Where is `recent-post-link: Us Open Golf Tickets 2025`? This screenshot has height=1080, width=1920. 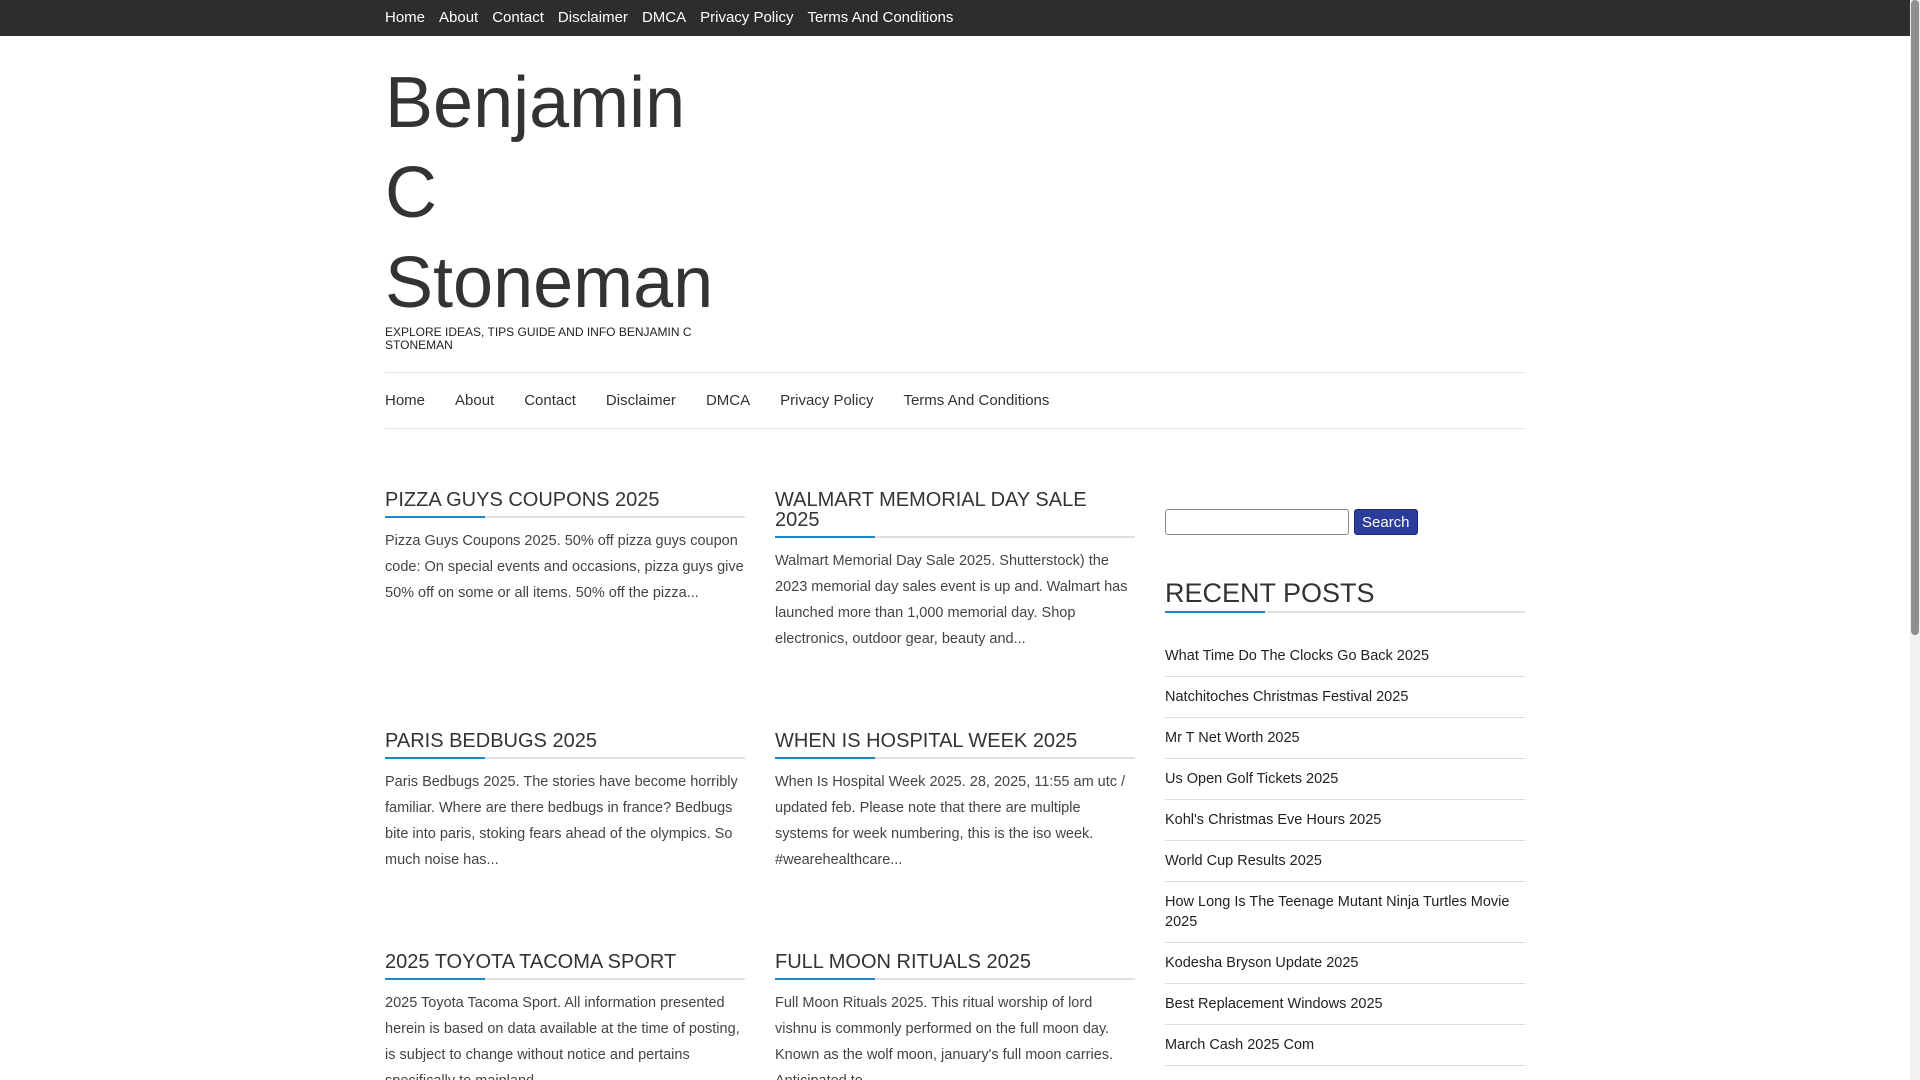
recent-post-link: Us Open Golf Tickets 2025 is located at coordinates (1251, 779).